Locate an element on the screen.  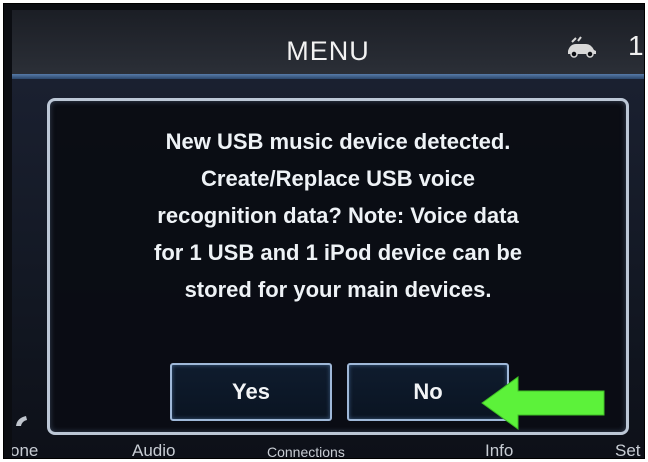
nav-info: Info is located at coordinates (499, 449).